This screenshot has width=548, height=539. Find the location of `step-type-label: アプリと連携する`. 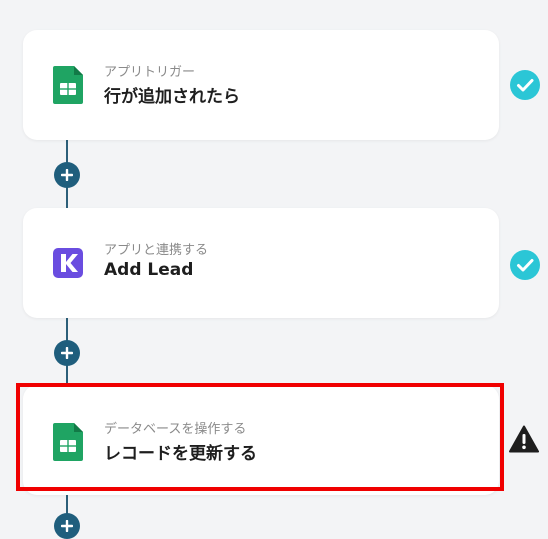

step-type-label: アプリと連携する is located at coordinates (156, 250).